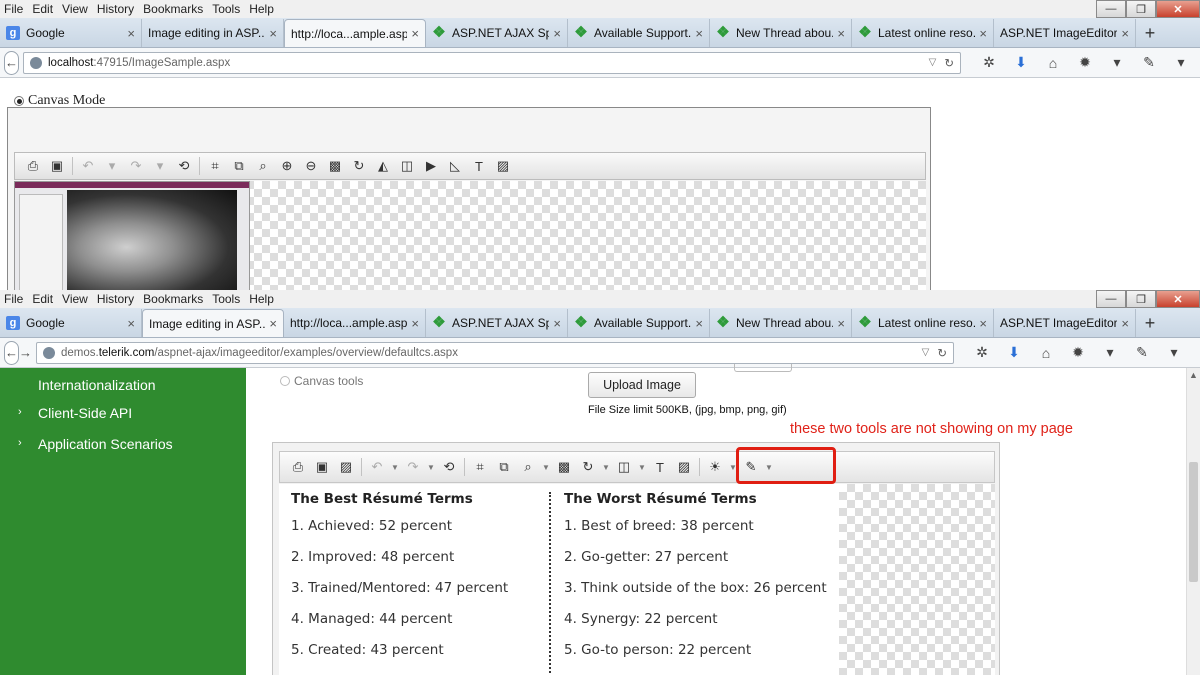  Describe the element at coordinates (715, 467) in the screenshot. I see `brightness-icon: ☀` at that location.